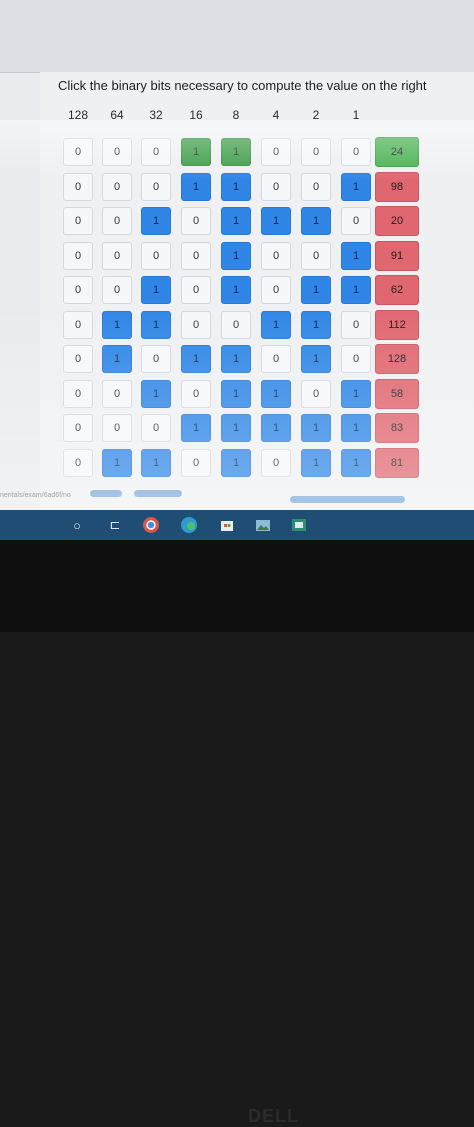  Describe the element at coordinates (77, 525) in the screenshot. I see `start-circle-icon: ○` at that location.